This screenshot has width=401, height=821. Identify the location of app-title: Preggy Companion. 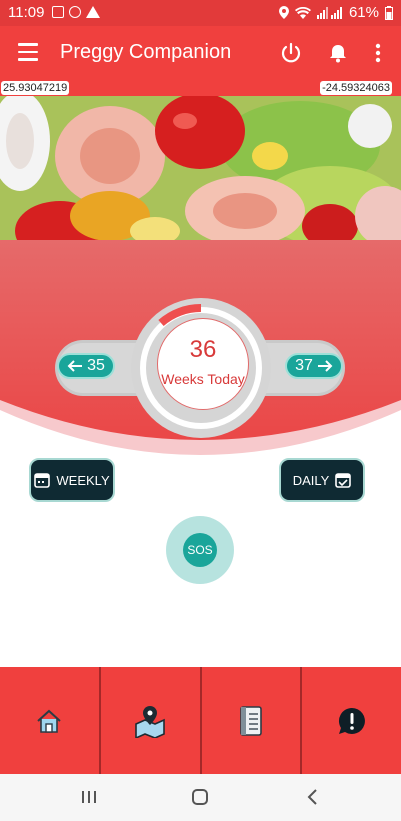
(146, 52).